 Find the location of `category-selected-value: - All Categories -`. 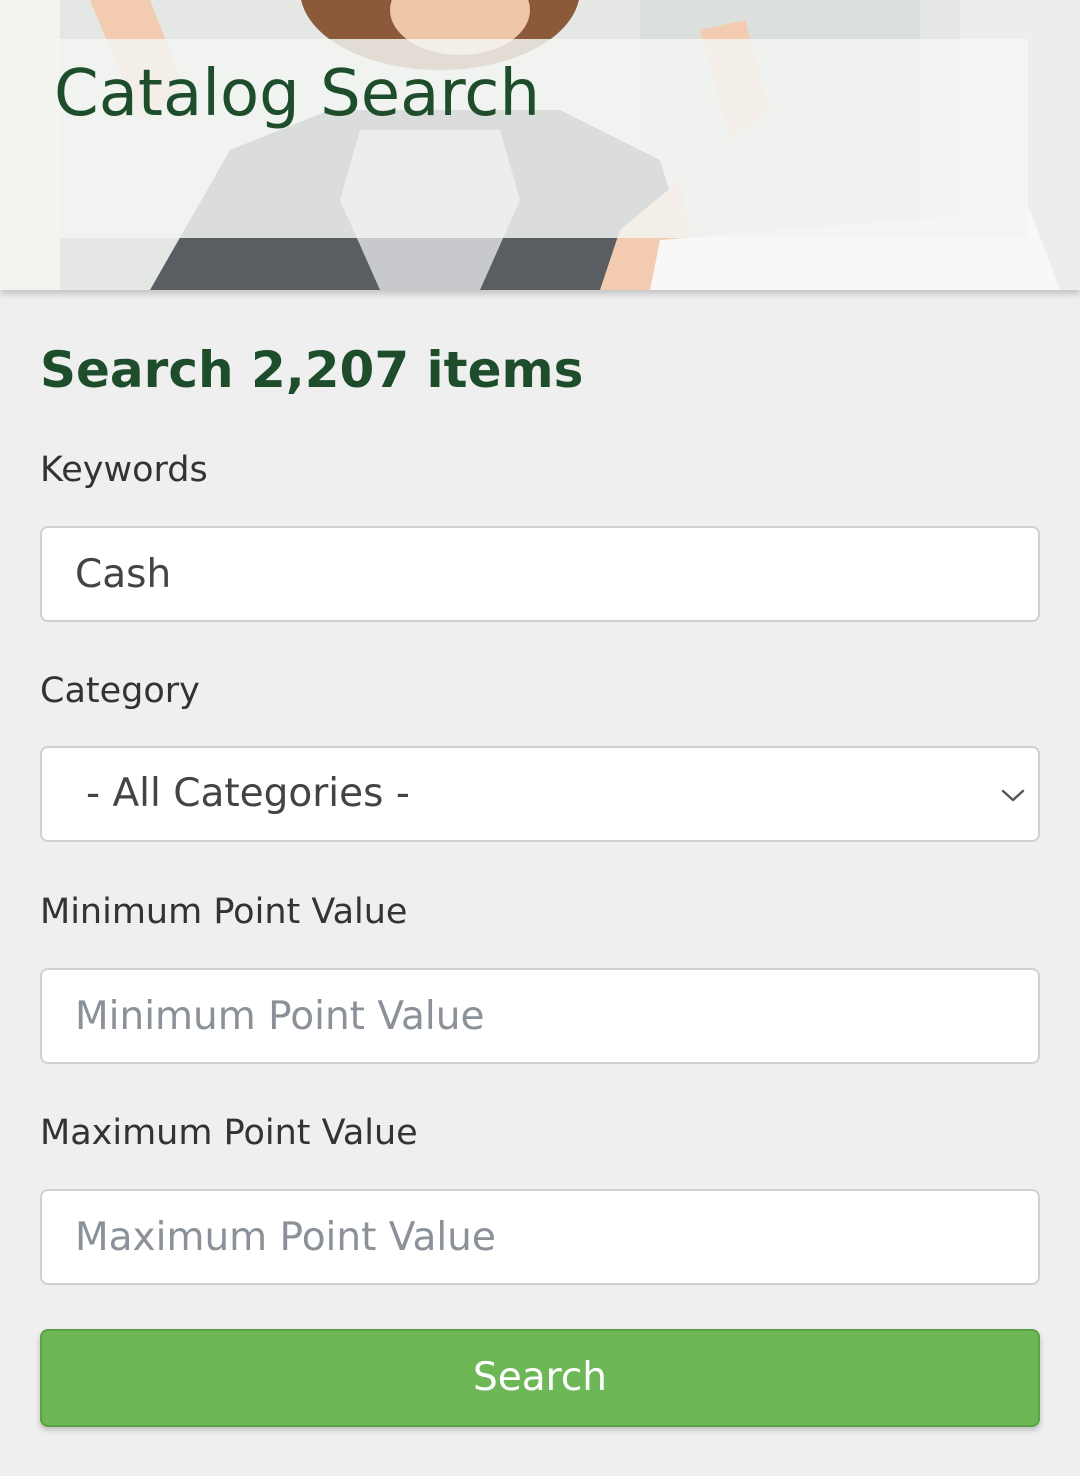

category-selected-value: - All Categories - is located at coordinates (248, 793).